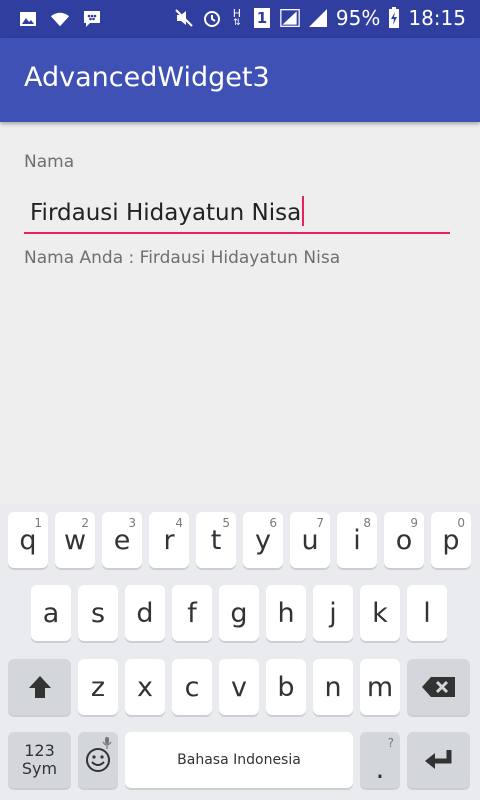 The image size is (480, 800). I want to click on signal-1-icon, so click(290, 18).